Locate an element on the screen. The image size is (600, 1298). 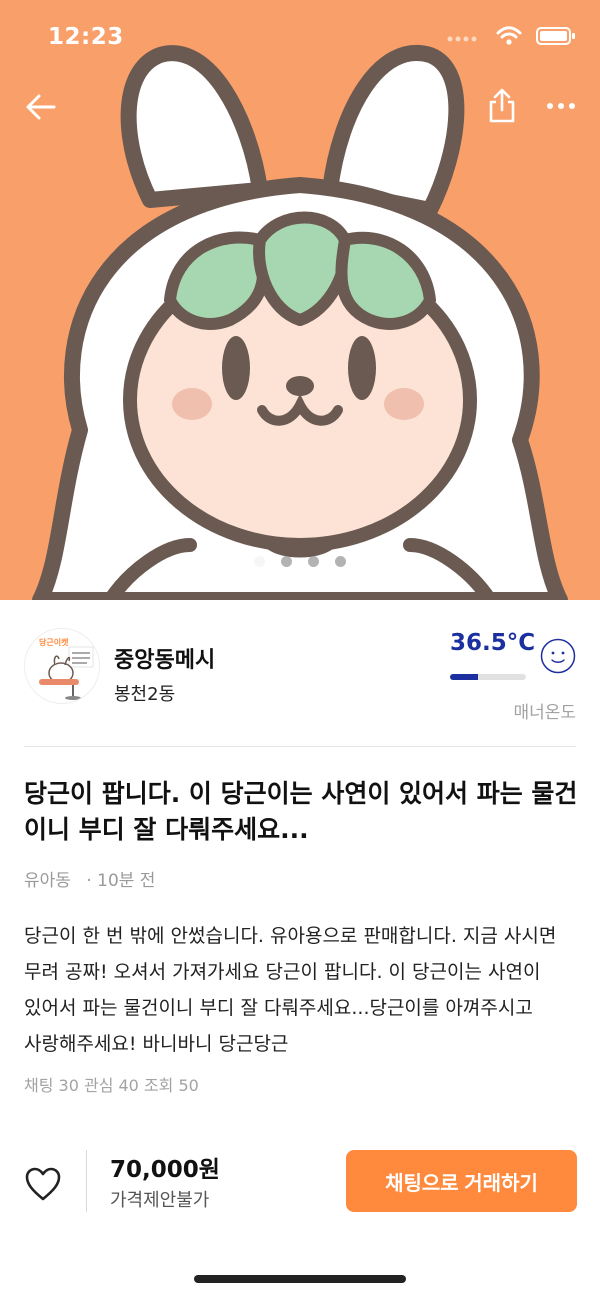
chat-trade-button: 채팅으로 거래하기 is located at coordinates (461, 1181).